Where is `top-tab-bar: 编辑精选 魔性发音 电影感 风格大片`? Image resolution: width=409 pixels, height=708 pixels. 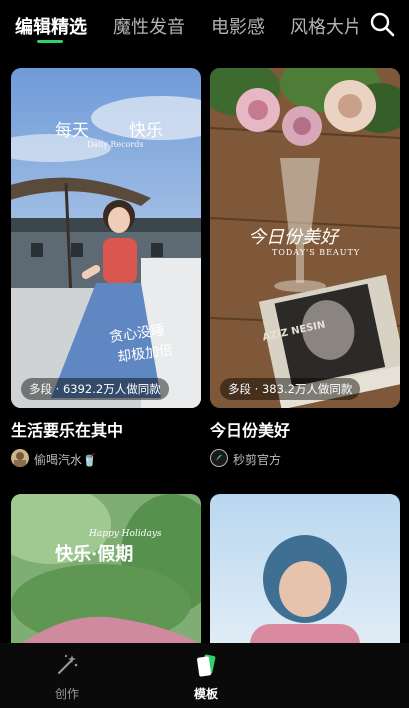
top-tab-bar: 编辑精选 魔性发音 电影感 风格大片 is located at coordinates (204, 26).